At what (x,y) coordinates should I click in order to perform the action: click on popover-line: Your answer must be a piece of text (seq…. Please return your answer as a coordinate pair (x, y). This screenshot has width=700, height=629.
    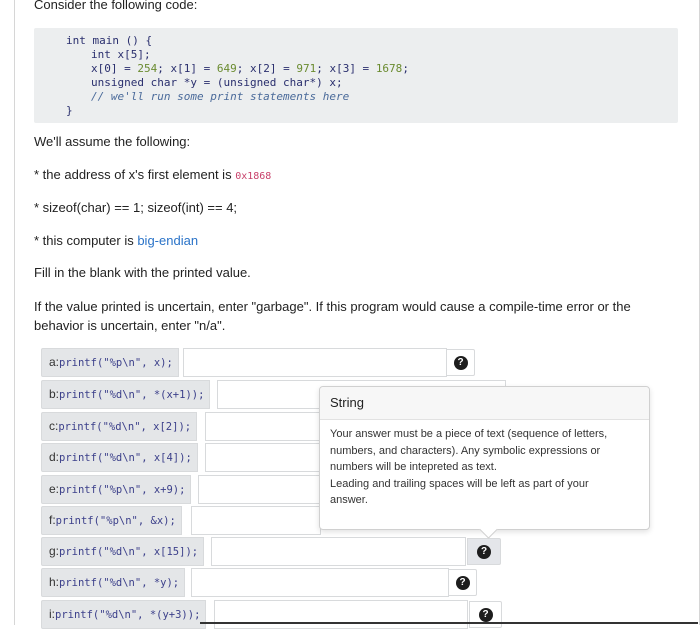
    Looking at the image, I should click on (469, 434).